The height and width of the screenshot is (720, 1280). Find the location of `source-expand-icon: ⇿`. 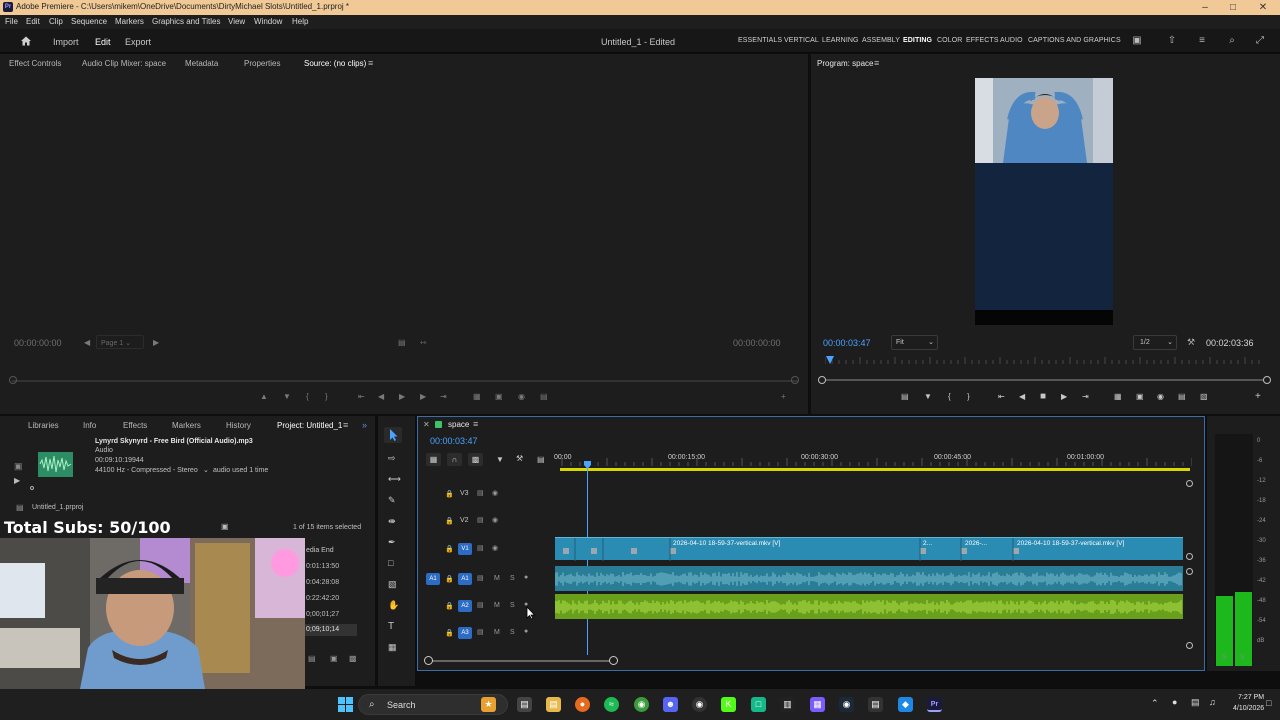

source-expand-icon: ⇿ is located at coordinates (423, 342).